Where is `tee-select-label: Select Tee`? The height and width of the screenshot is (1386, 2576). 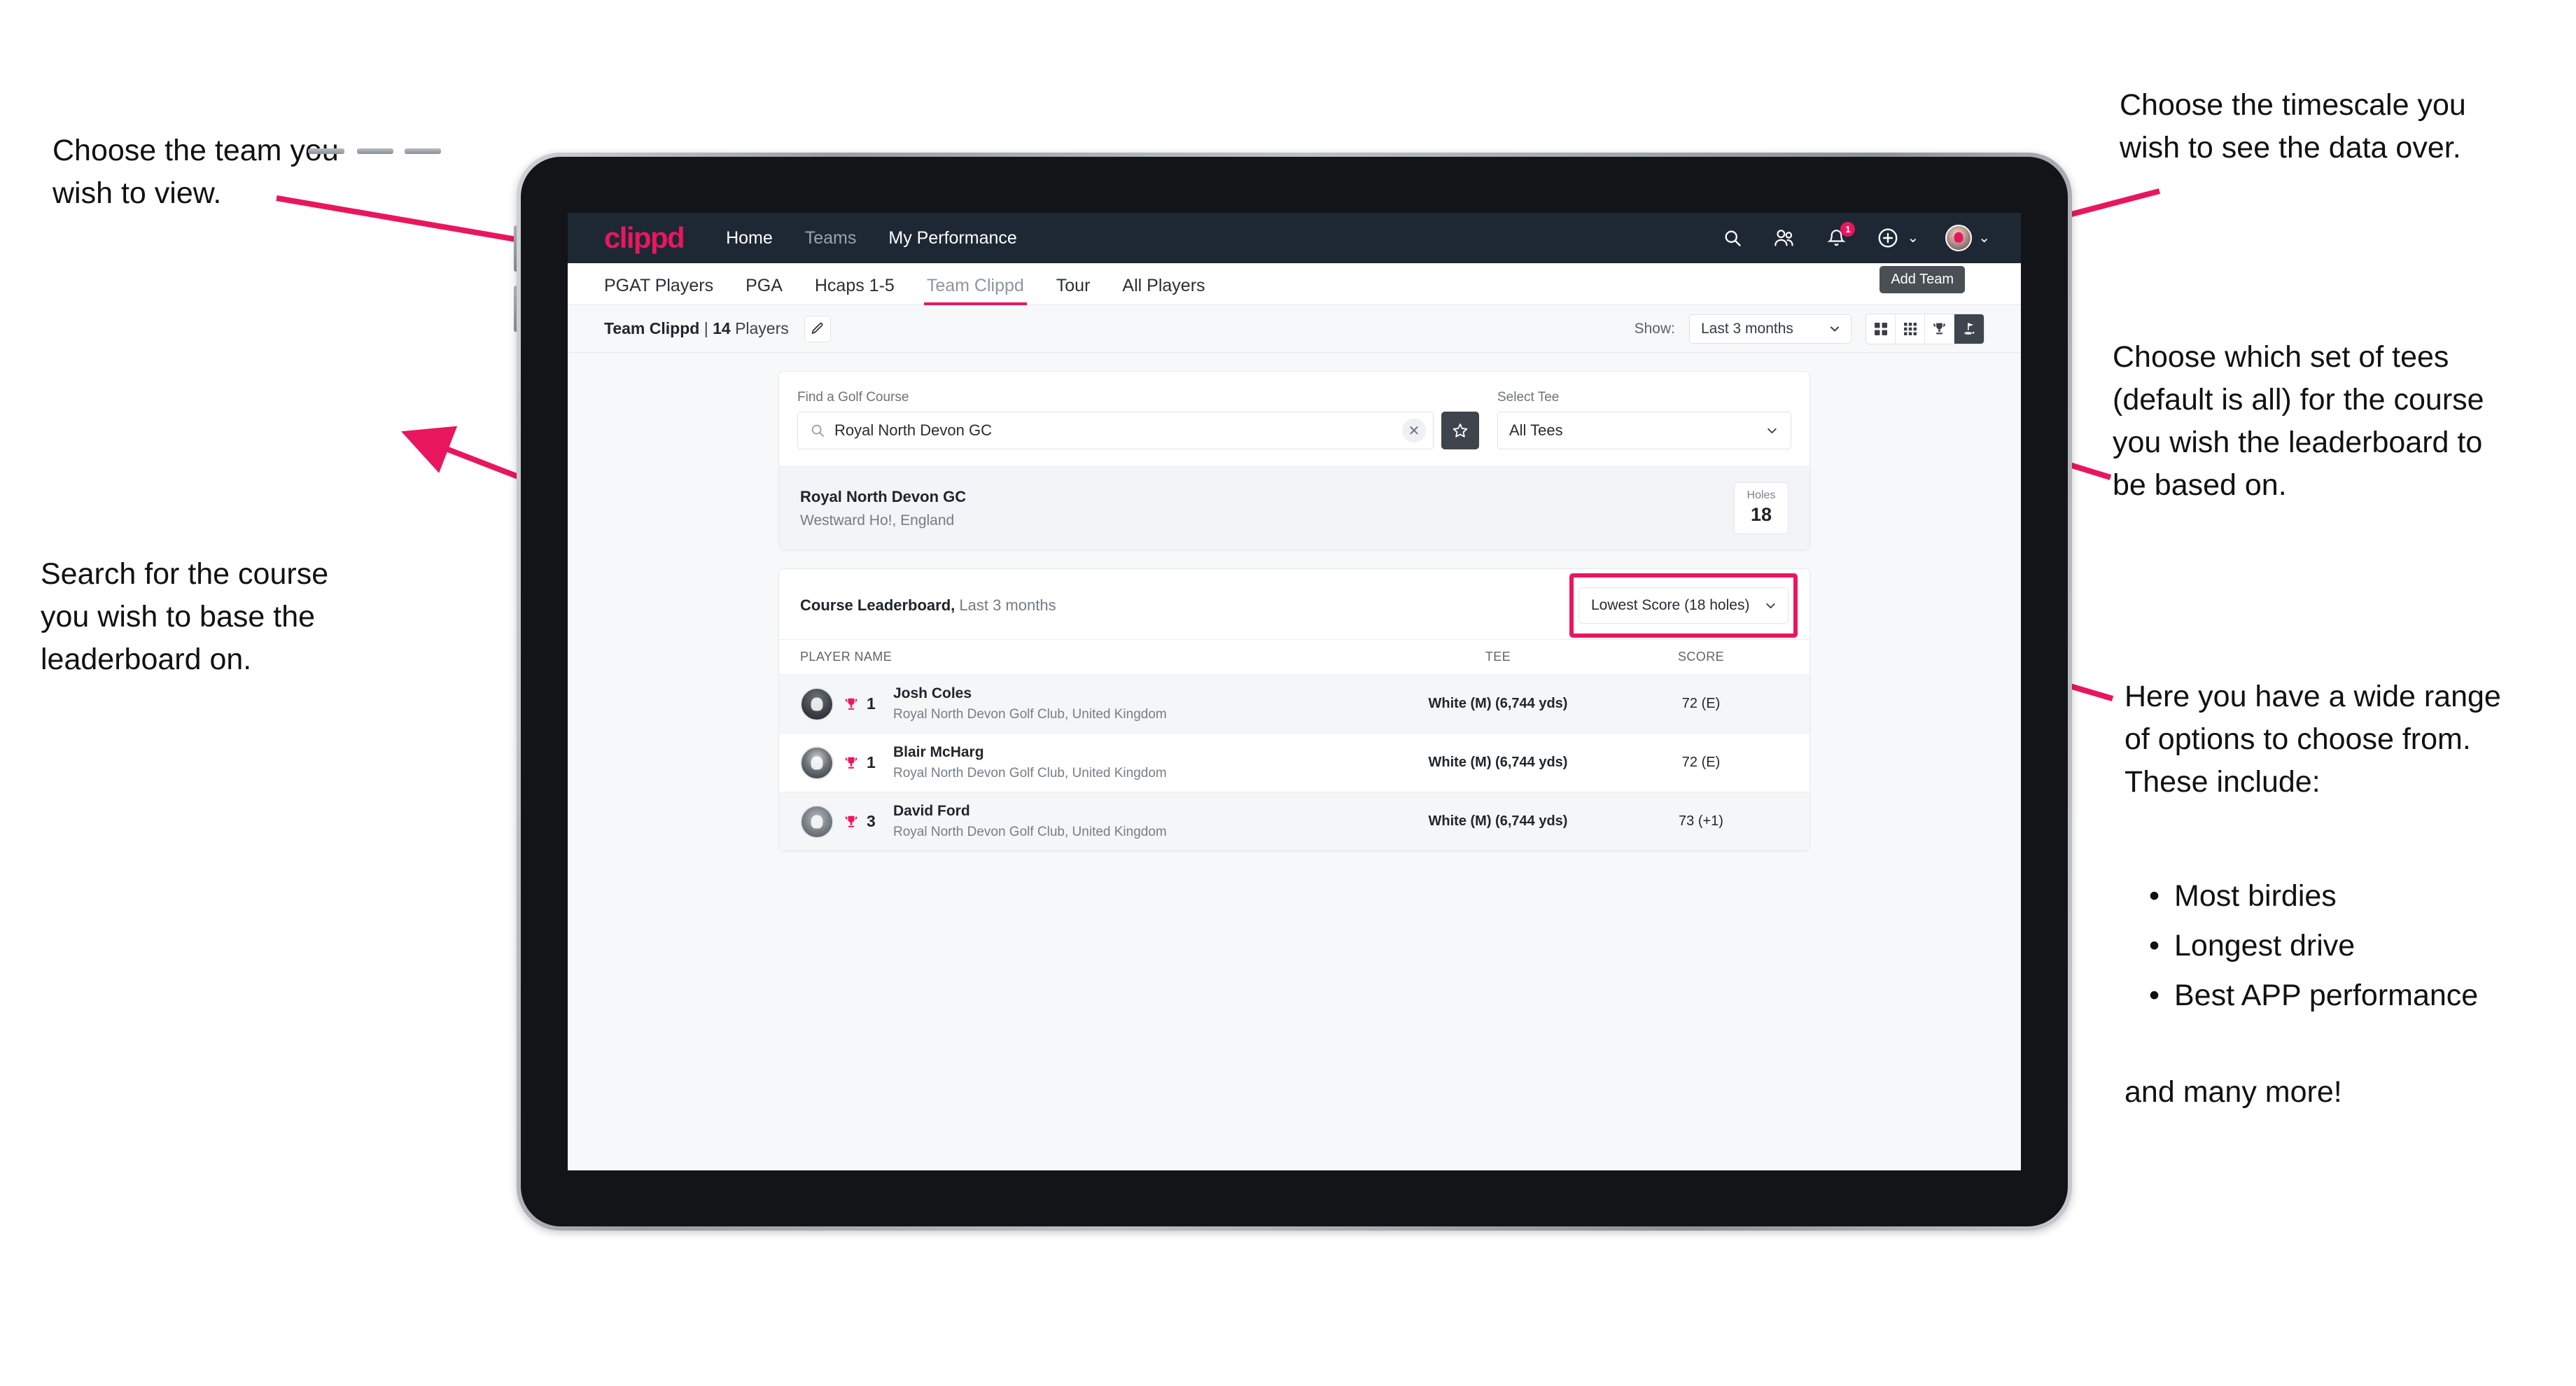
tee-select-label: Select Tee is located at coordinates (1528, 397).